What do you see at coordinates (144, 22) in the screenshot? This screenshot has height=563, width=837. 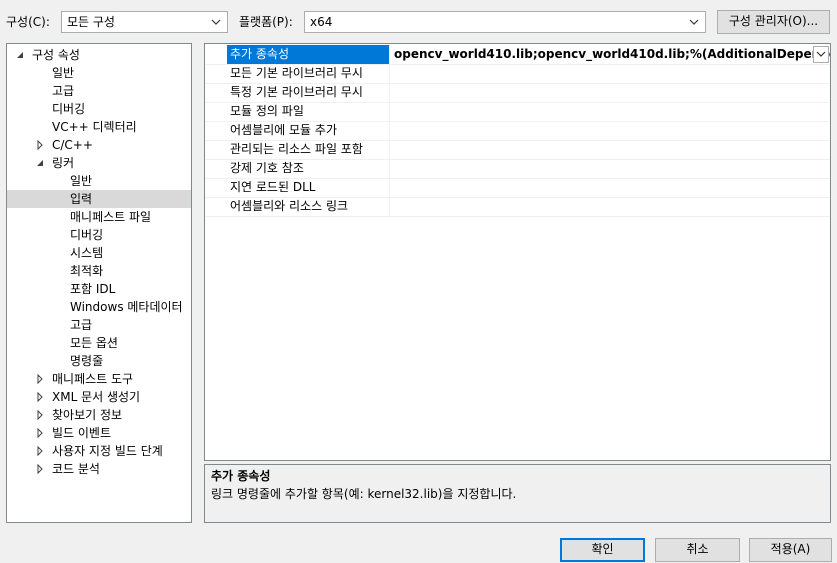 I see `config-combo: 모든 구성` at bounding box center [144, 22].